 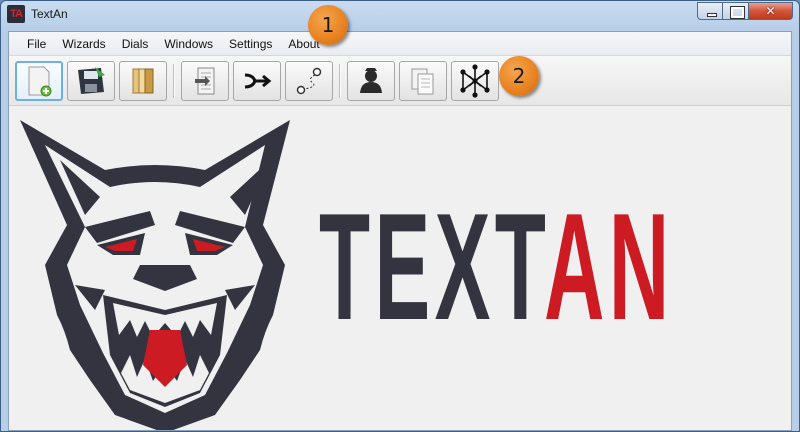 I want to click on menu-settings: Settings, so click(x=250, y=44).